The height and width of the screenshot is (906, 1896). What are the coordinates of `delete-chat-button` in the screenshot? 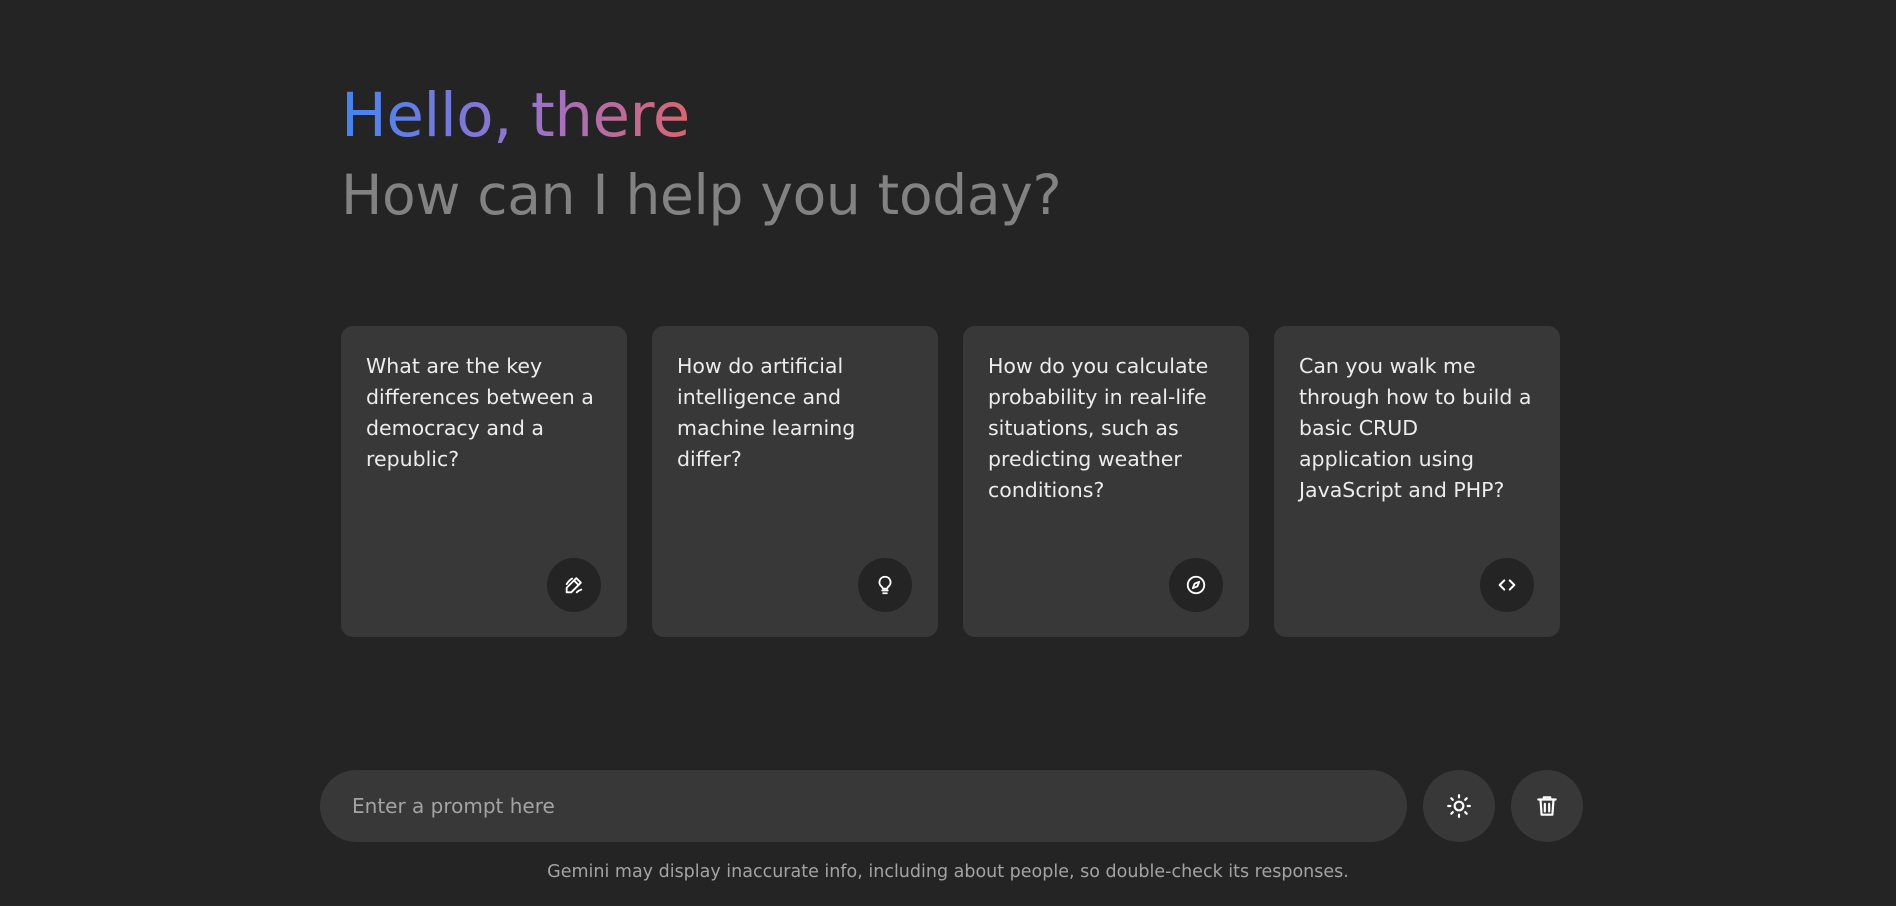 It's located at (1547, 806).